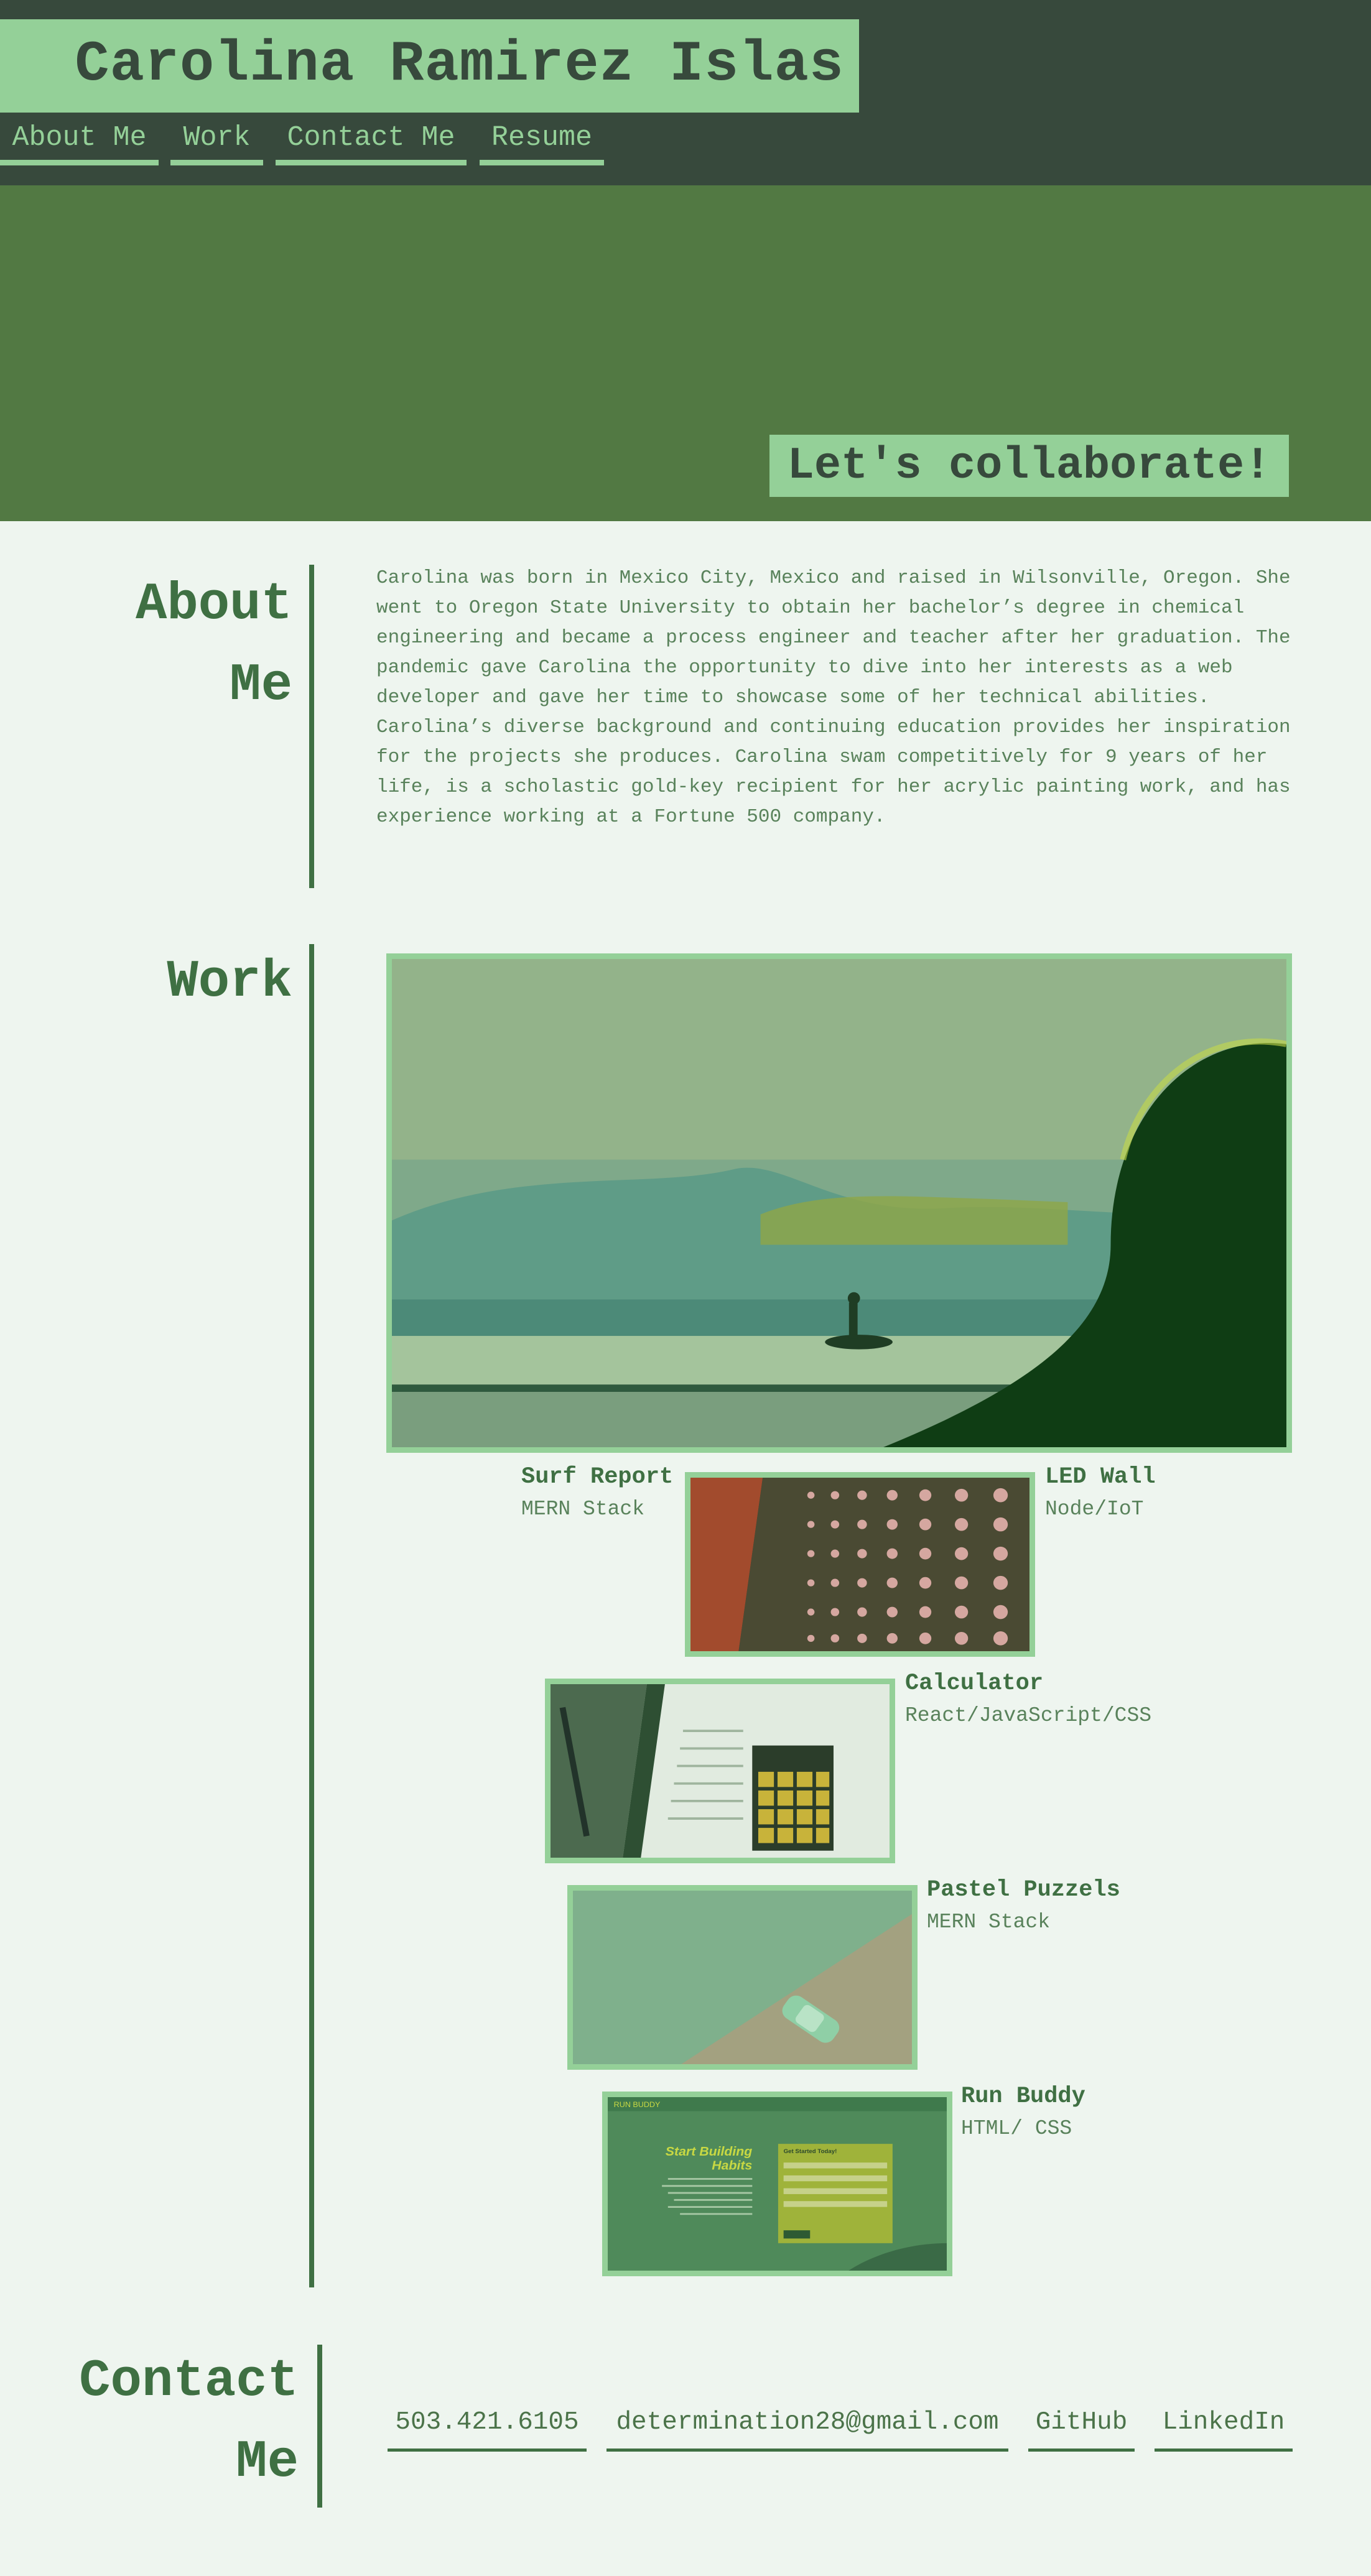 The image size is (1371, 2576). I want to click on calculator-image, so click(720, 1771).